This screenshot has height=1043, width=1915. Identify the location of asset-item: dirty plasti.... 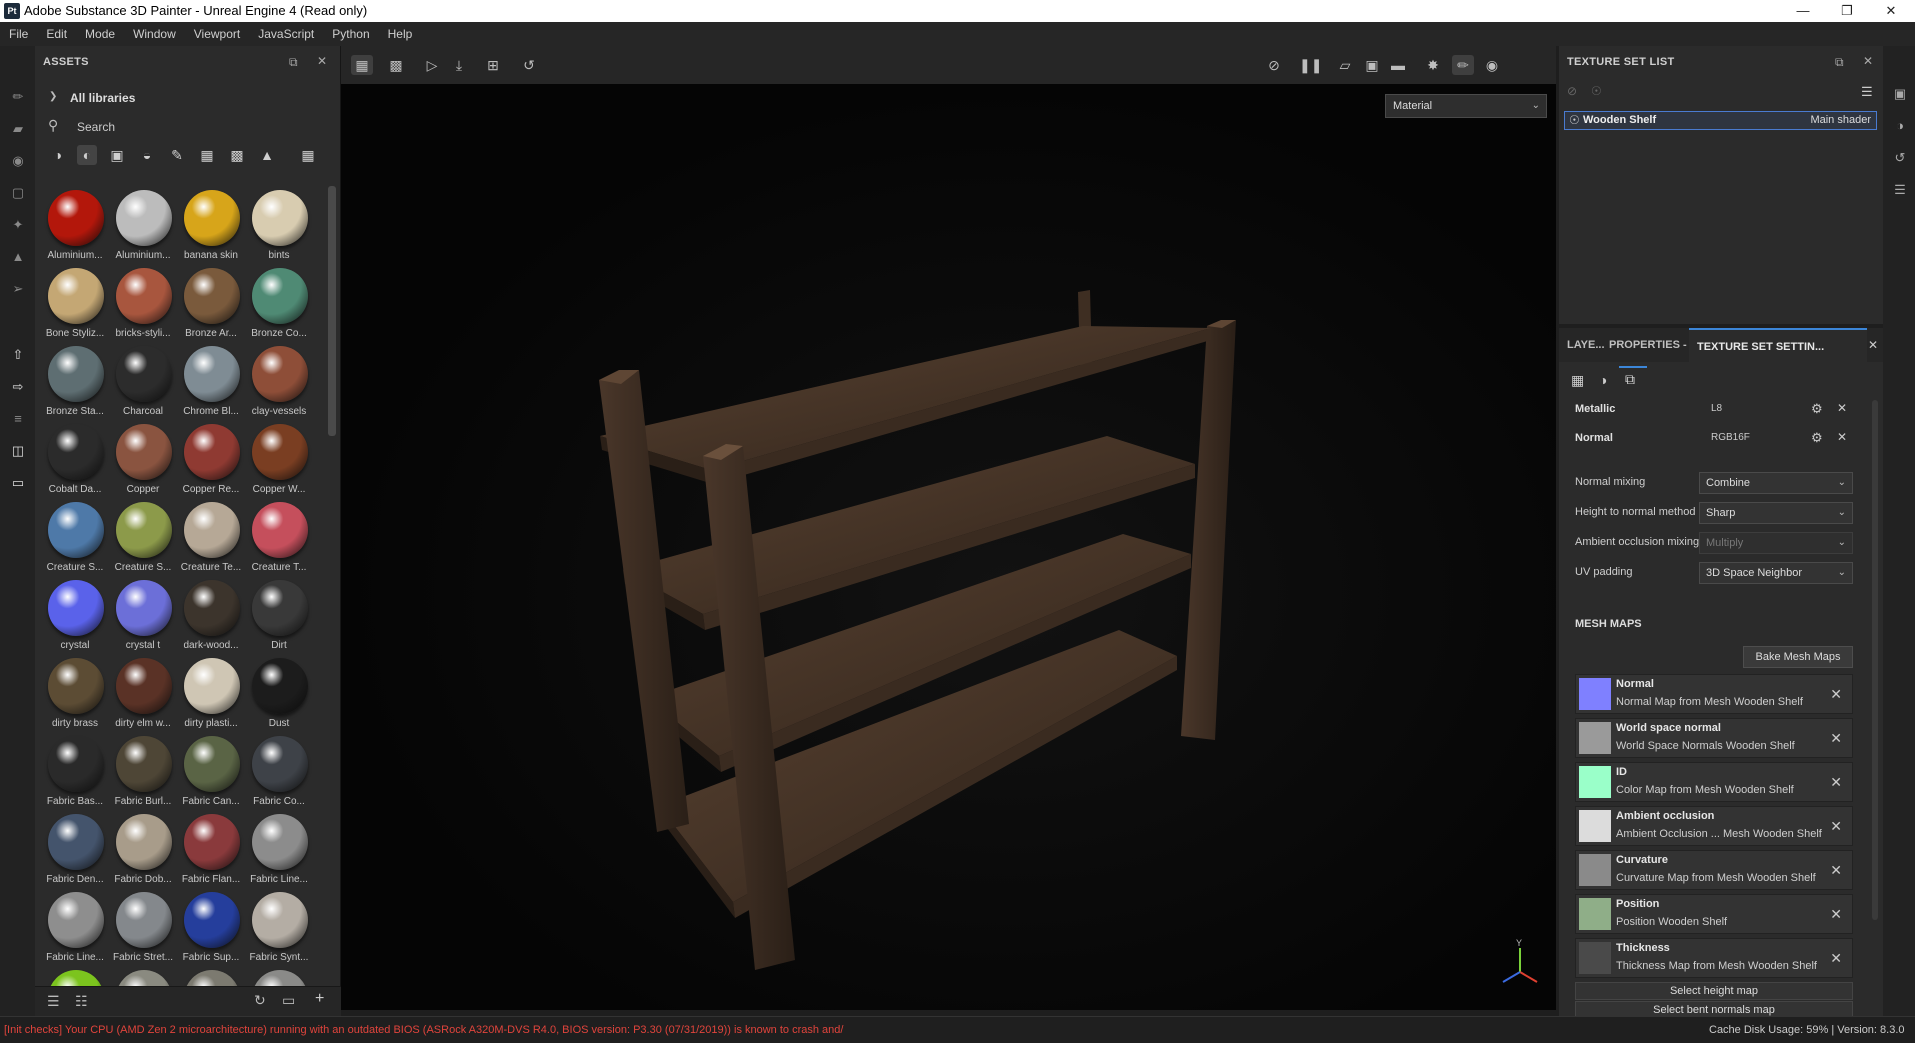
(211, 693).